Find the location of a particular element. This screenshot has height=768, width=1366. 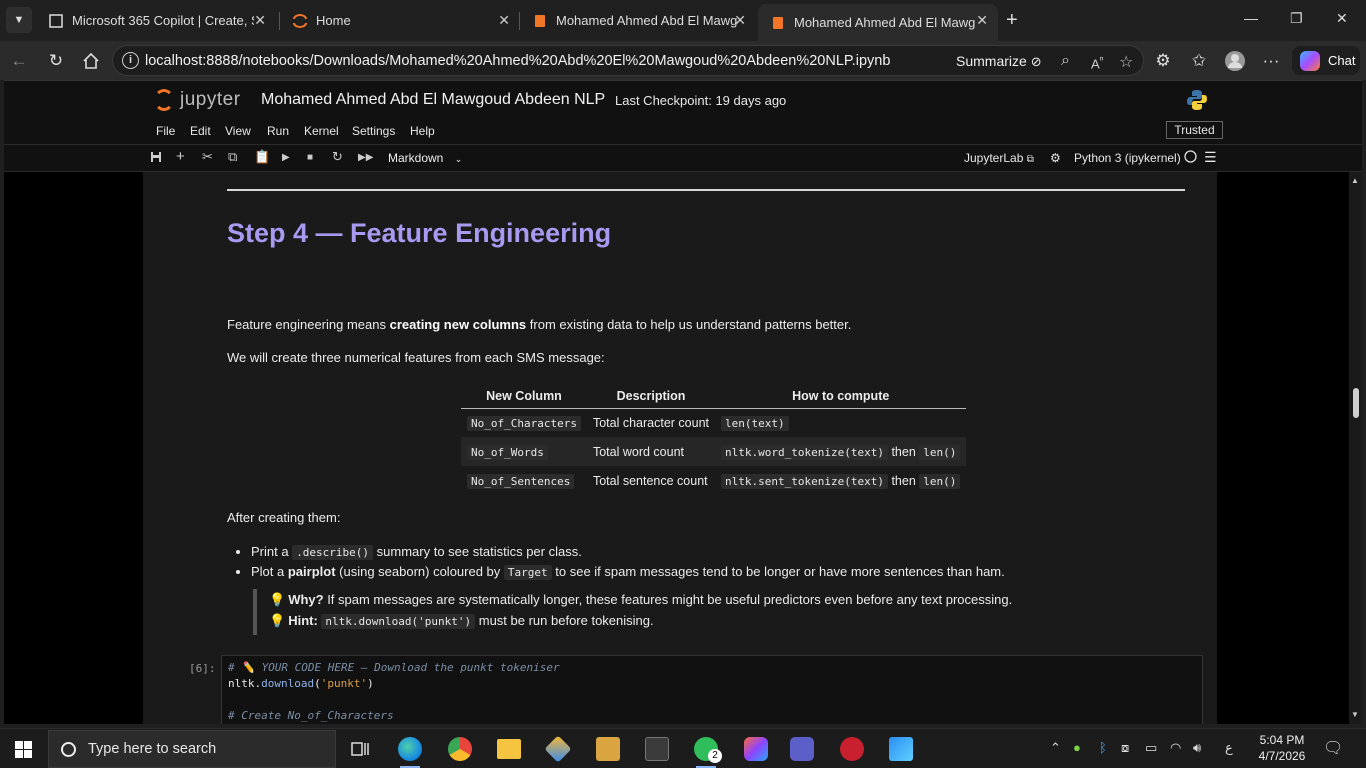

bluetooth-icon: ᛒ is located at coordinates (1103, 747).